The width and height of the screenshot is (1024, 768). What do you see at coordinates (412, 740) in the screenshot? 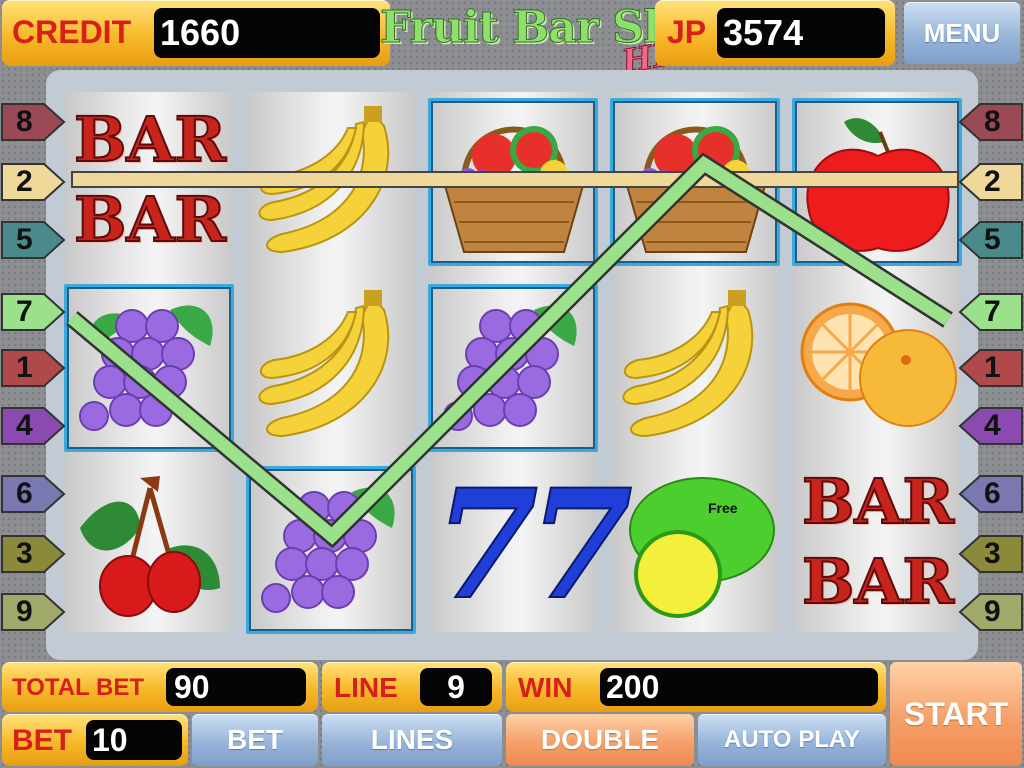
I see `lines-button: LINES` at bounding box center [412, 740].